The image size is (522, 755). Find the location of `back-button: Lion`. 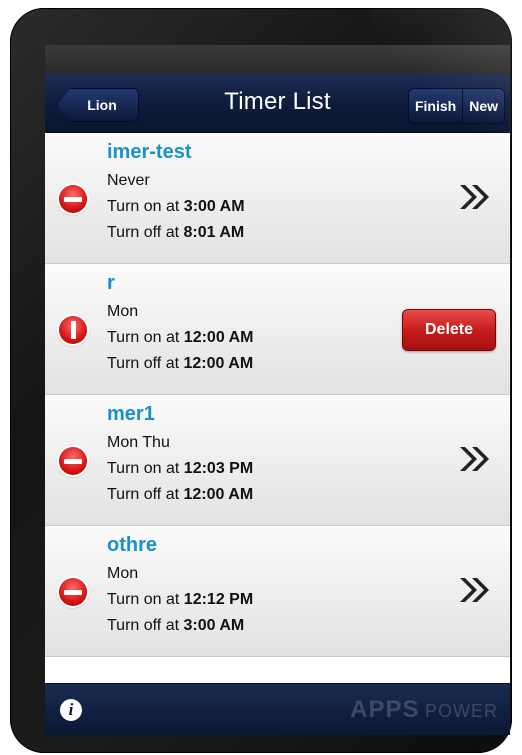

back-button: Lion is located at coordinates (98, 105).